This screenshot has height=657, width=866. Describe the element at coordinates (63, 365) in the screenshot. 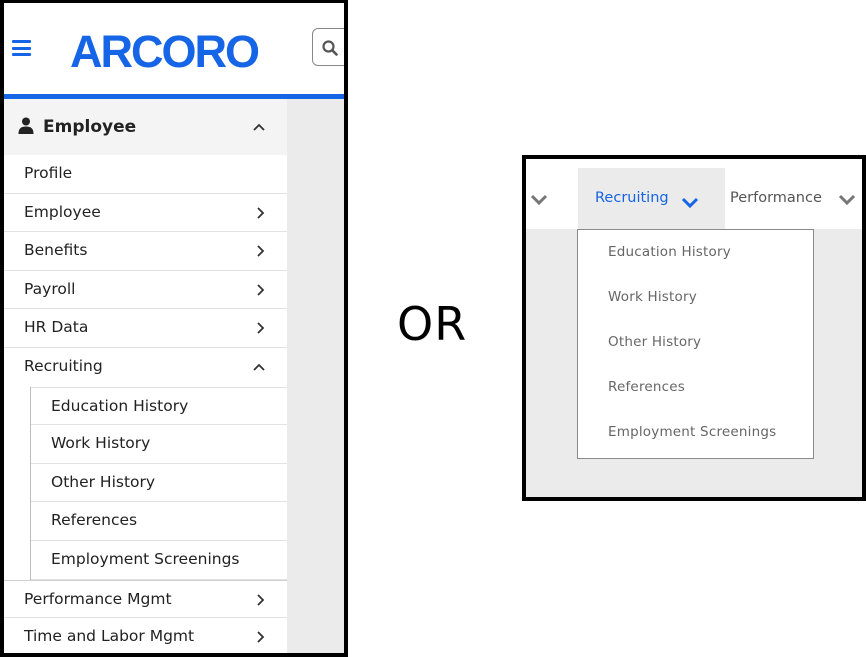

I see `sidebar-item-label: Recruiting` at that location.